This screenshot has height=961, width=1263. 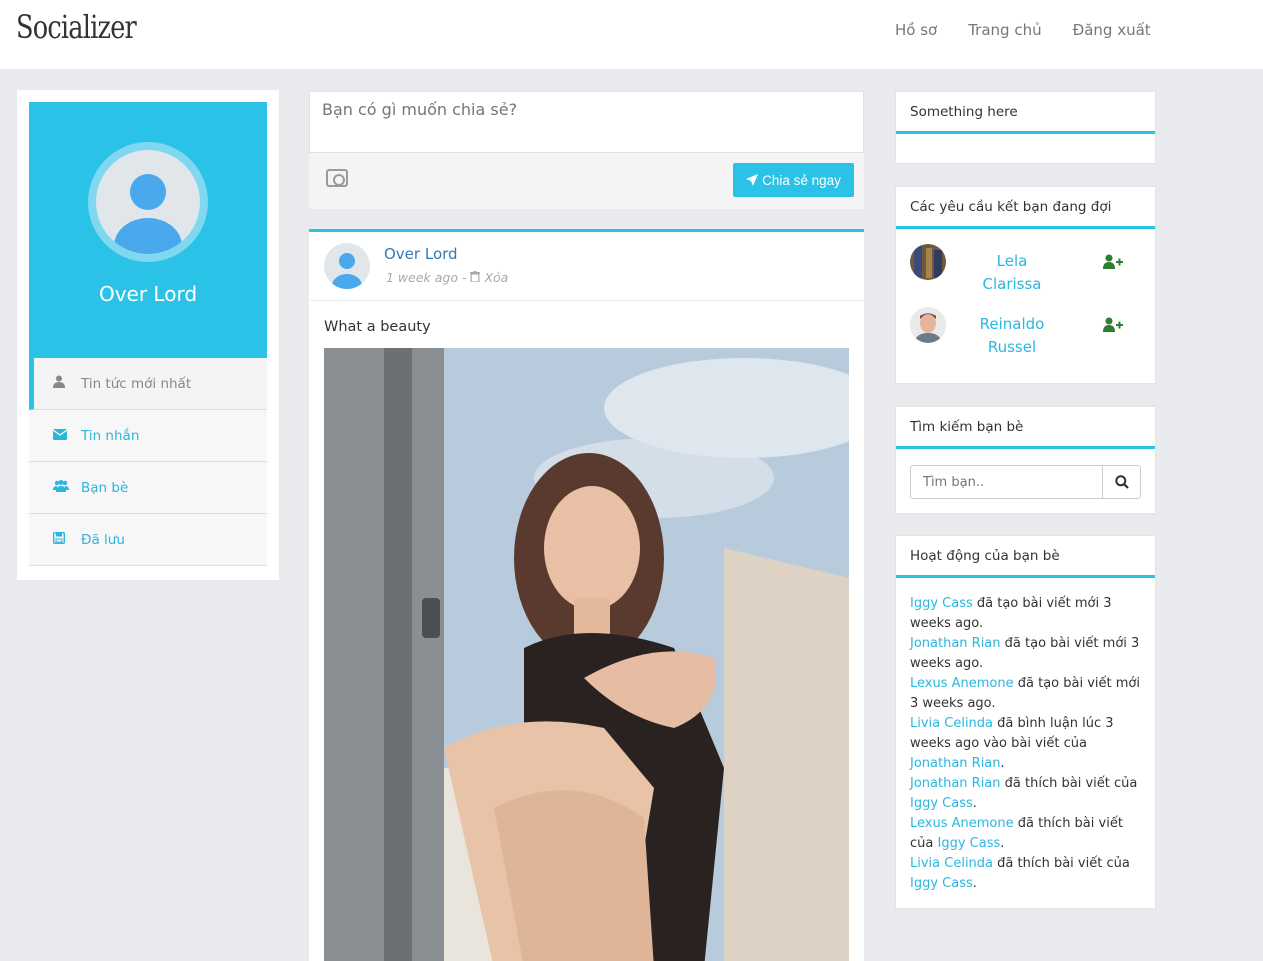 What do you see at coordinates (1004, 30) in the screenshot?
I see `nav-link-home: Trang chủ` at bounding box center [1004, 30].